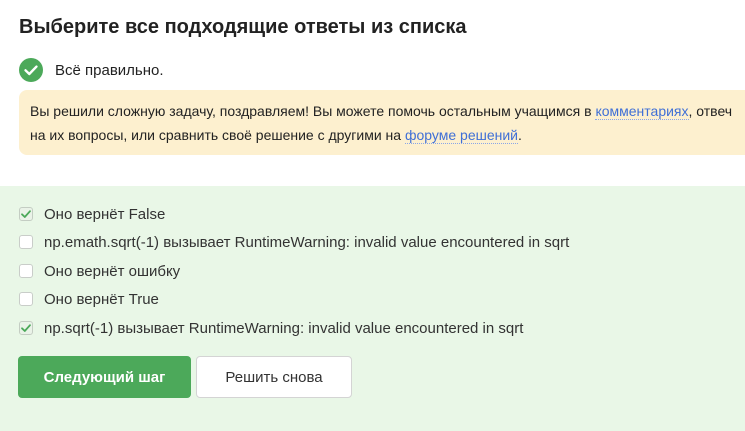 The image size is (745, 431). What do you see at coordinates (109, 70) in the screenshot?
I see `status-text: Всё правильно.` at bounding box center [109, 70].